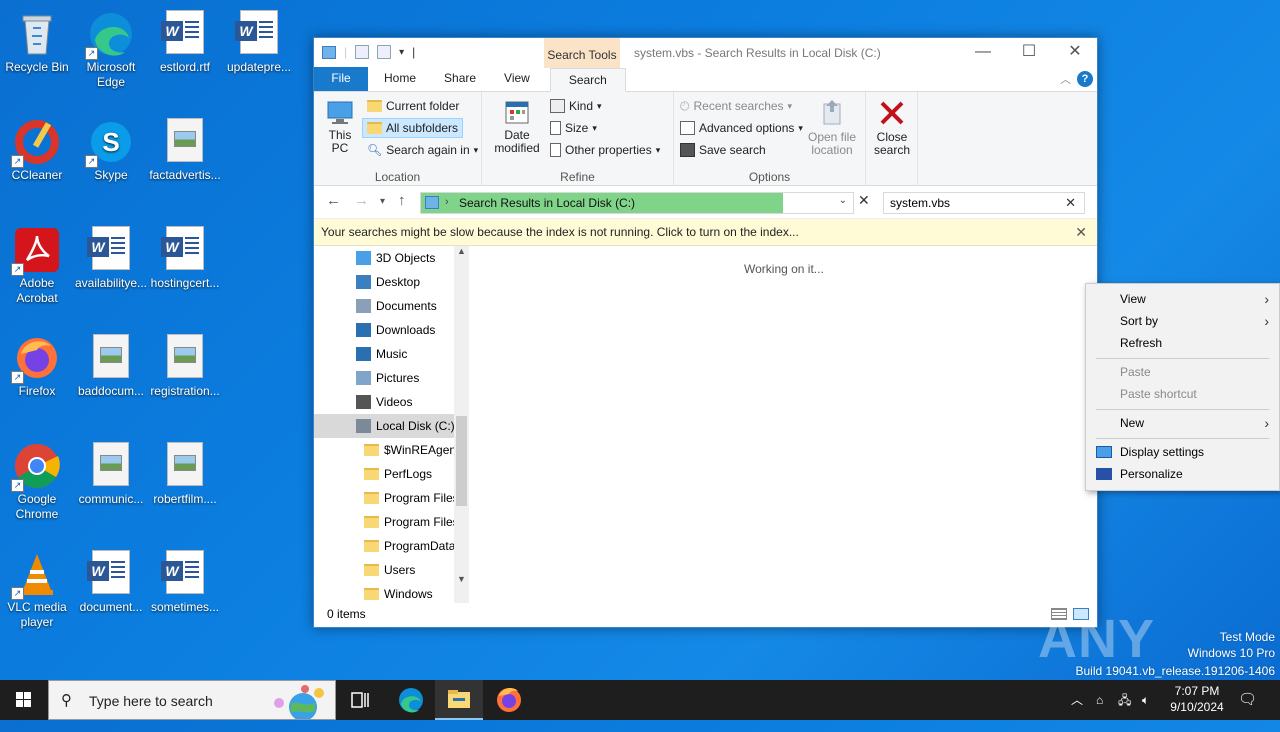 The height and width of the screenshot is (732, 1280). What do you see at coordinates (576, 106) in the screenshot?
I see `kind-button: Kind ▾` at bounding box center [576, 106].